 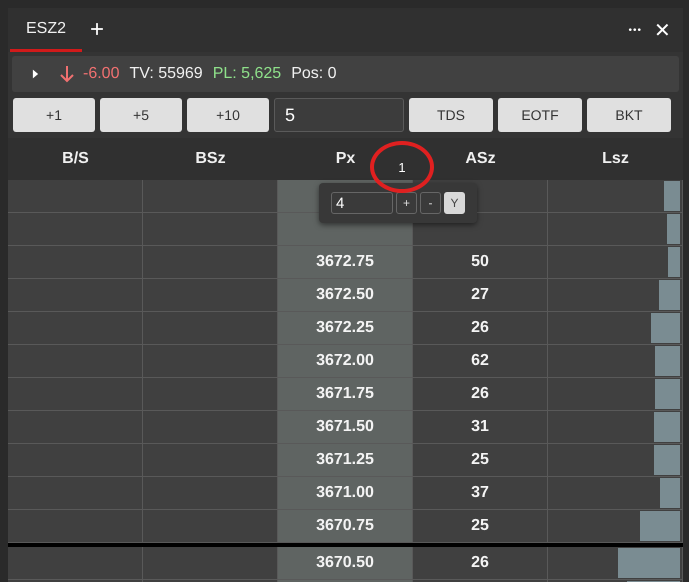 I want to click on add-tab-button: +, so click(x=97, y=30).